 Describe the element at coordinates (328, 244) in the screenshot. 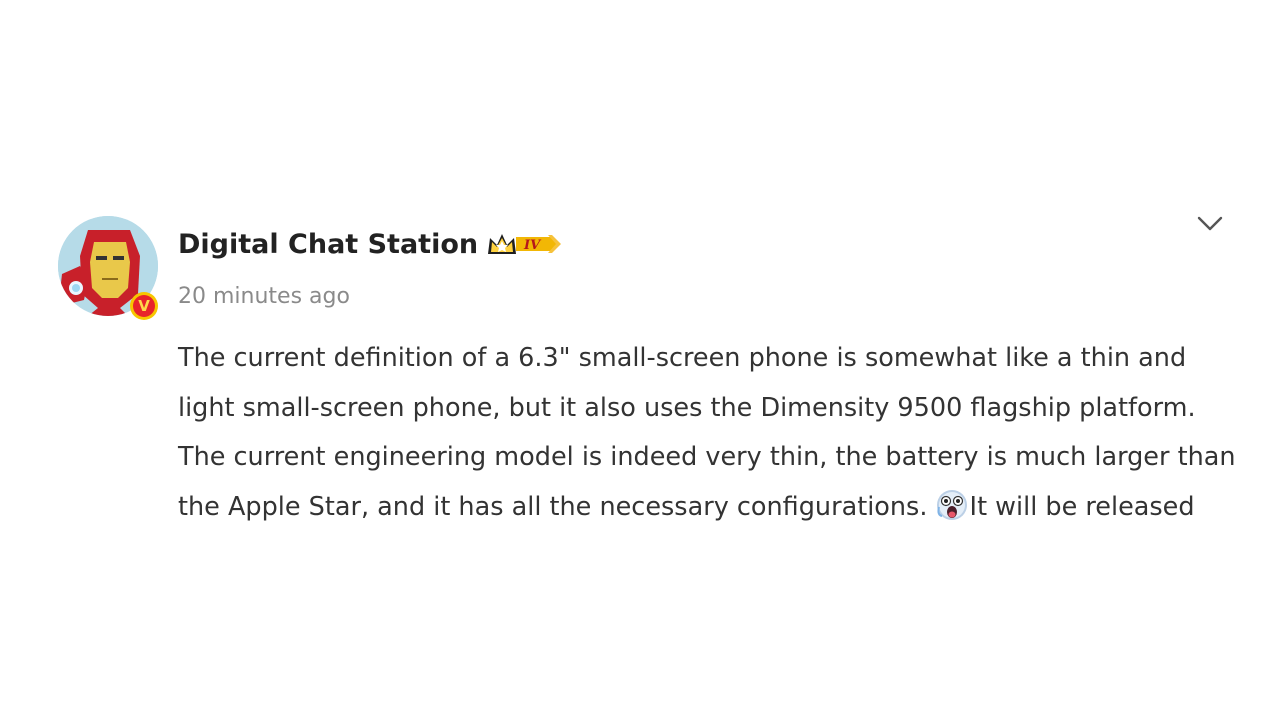

I see `author-name: Digital Chat Station` at that location.